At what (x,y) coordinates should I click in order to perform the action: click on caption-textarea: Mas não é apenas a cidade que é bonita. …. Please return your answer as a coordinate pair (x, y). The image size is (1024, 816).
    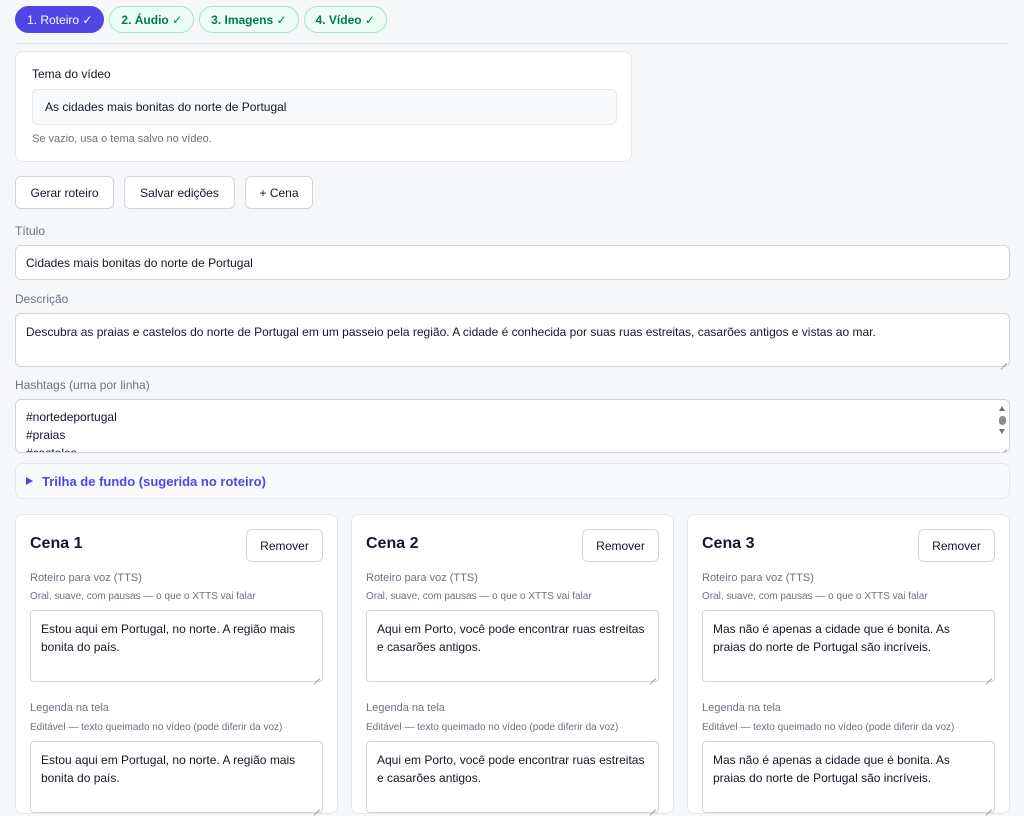
    Looking at the image, I should click on (848, 777).